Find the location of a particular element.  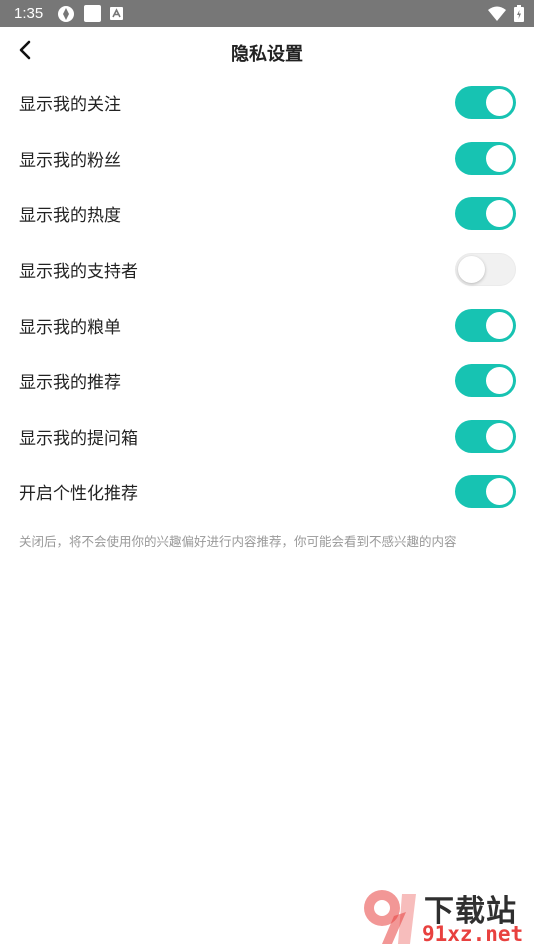

header: 隐私设置 is located at coordinates (267, 52).